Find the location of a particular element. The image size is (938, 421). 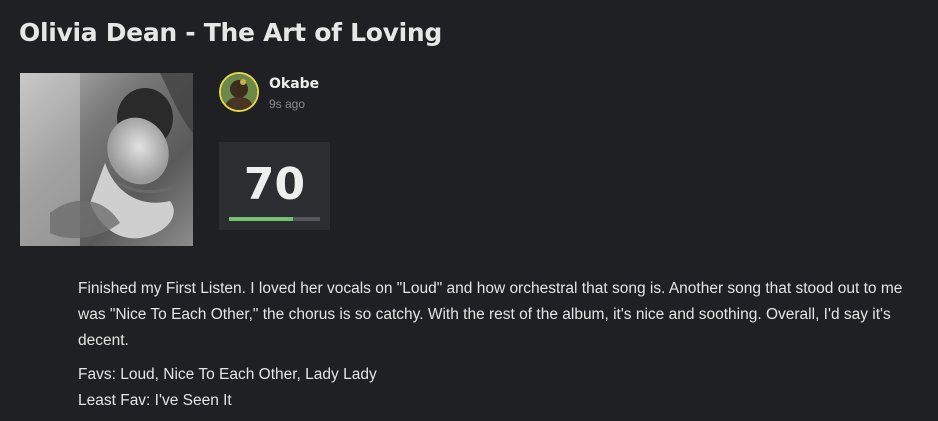

review-title: Olivia Dean - The Art of Loving is located at coordinates (230, 32).